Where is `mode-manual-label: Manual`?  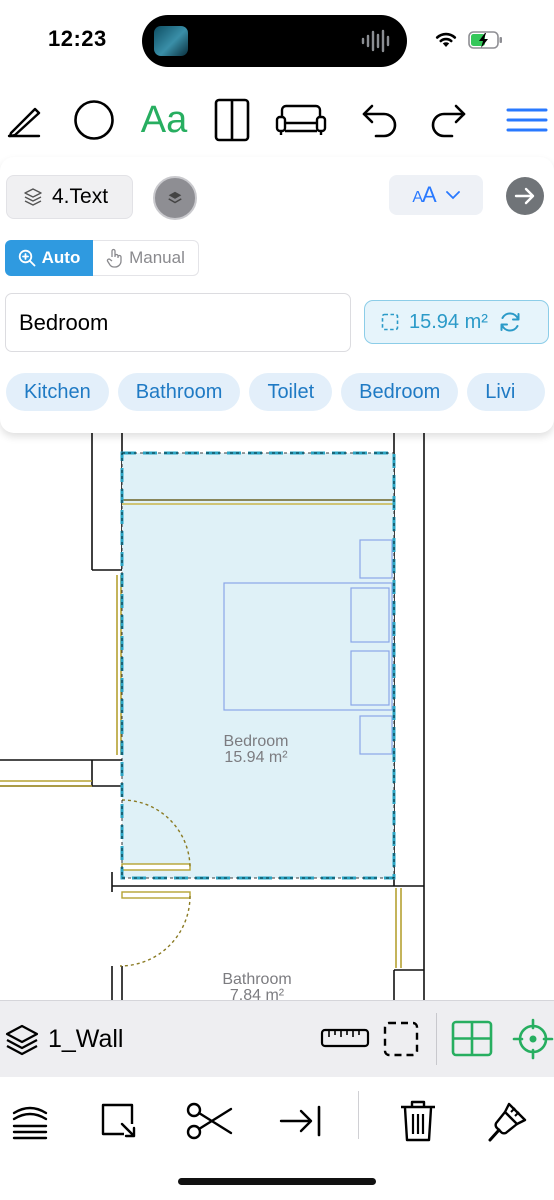
mode-manual-label: Manual is located at coordinates (157, 257).